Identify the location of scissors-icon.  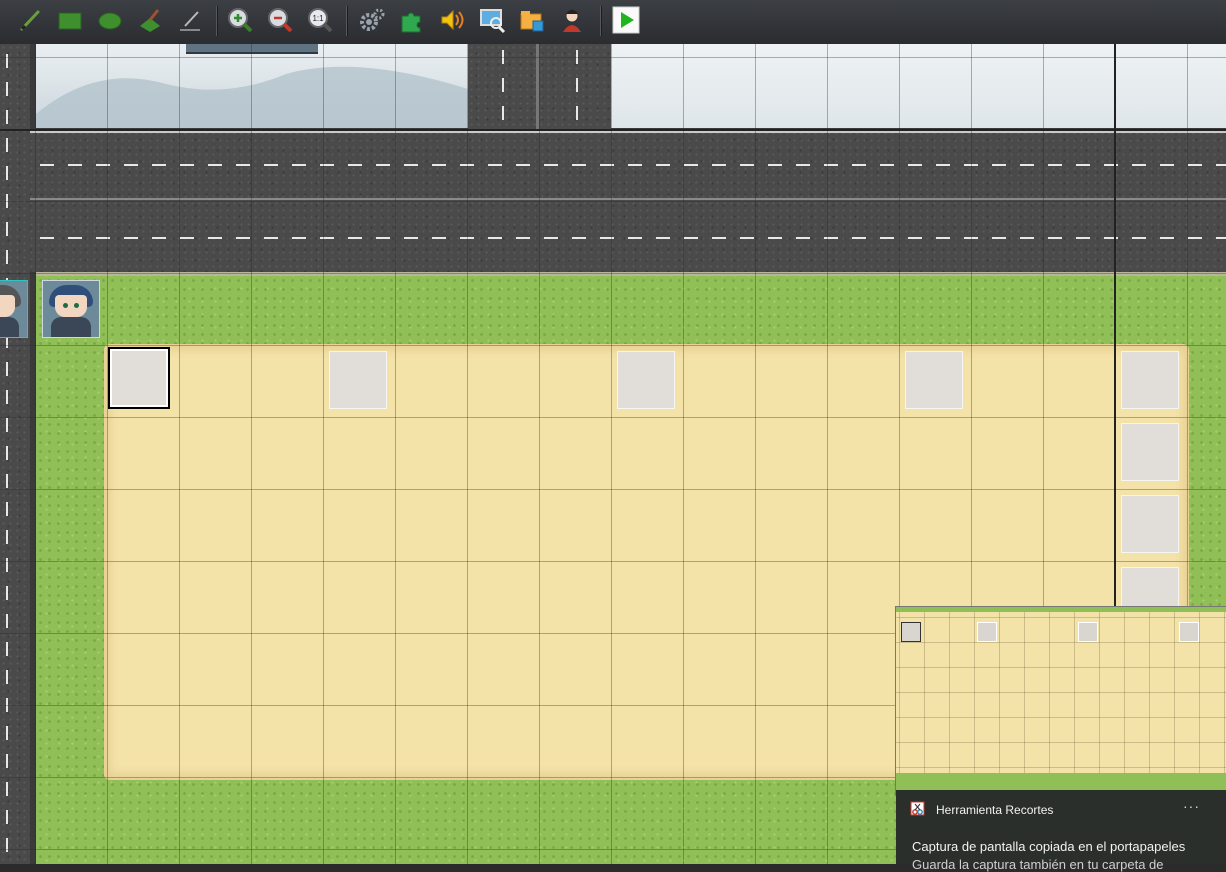
(917, 808).